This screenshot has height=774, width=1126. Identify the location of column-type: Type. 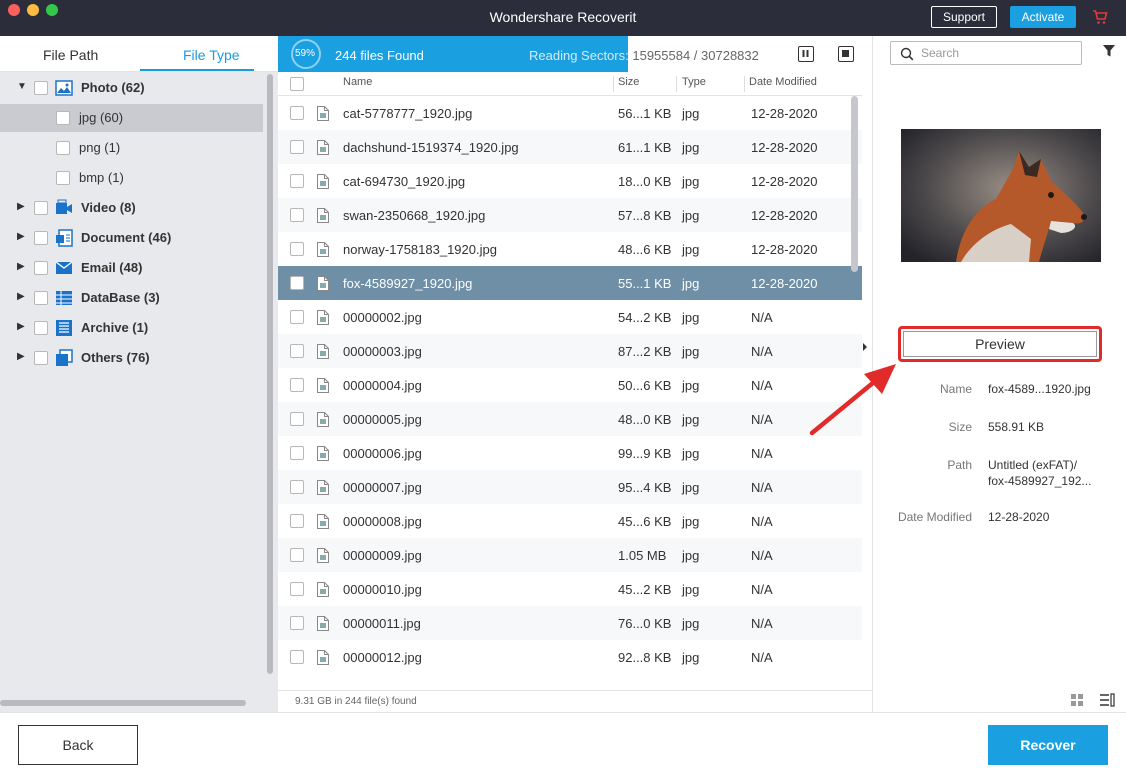
(694, 82).